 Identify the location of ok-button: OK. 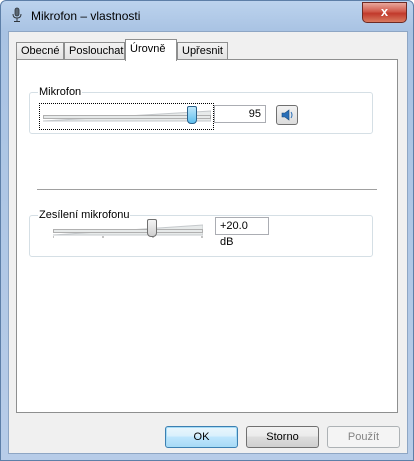
(201, 437).